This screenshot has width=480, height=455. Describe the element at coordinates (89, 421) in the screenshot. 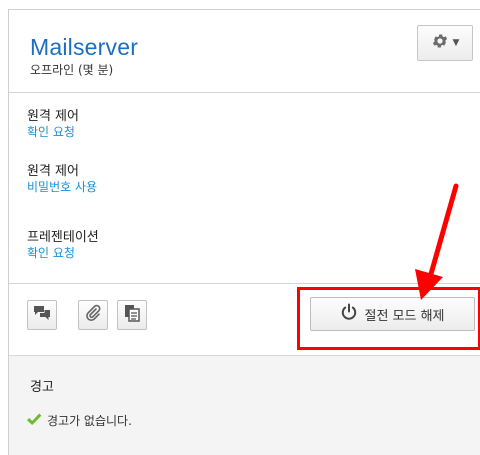

I see `alerts-message: 경고가 없습니다.` at that location.